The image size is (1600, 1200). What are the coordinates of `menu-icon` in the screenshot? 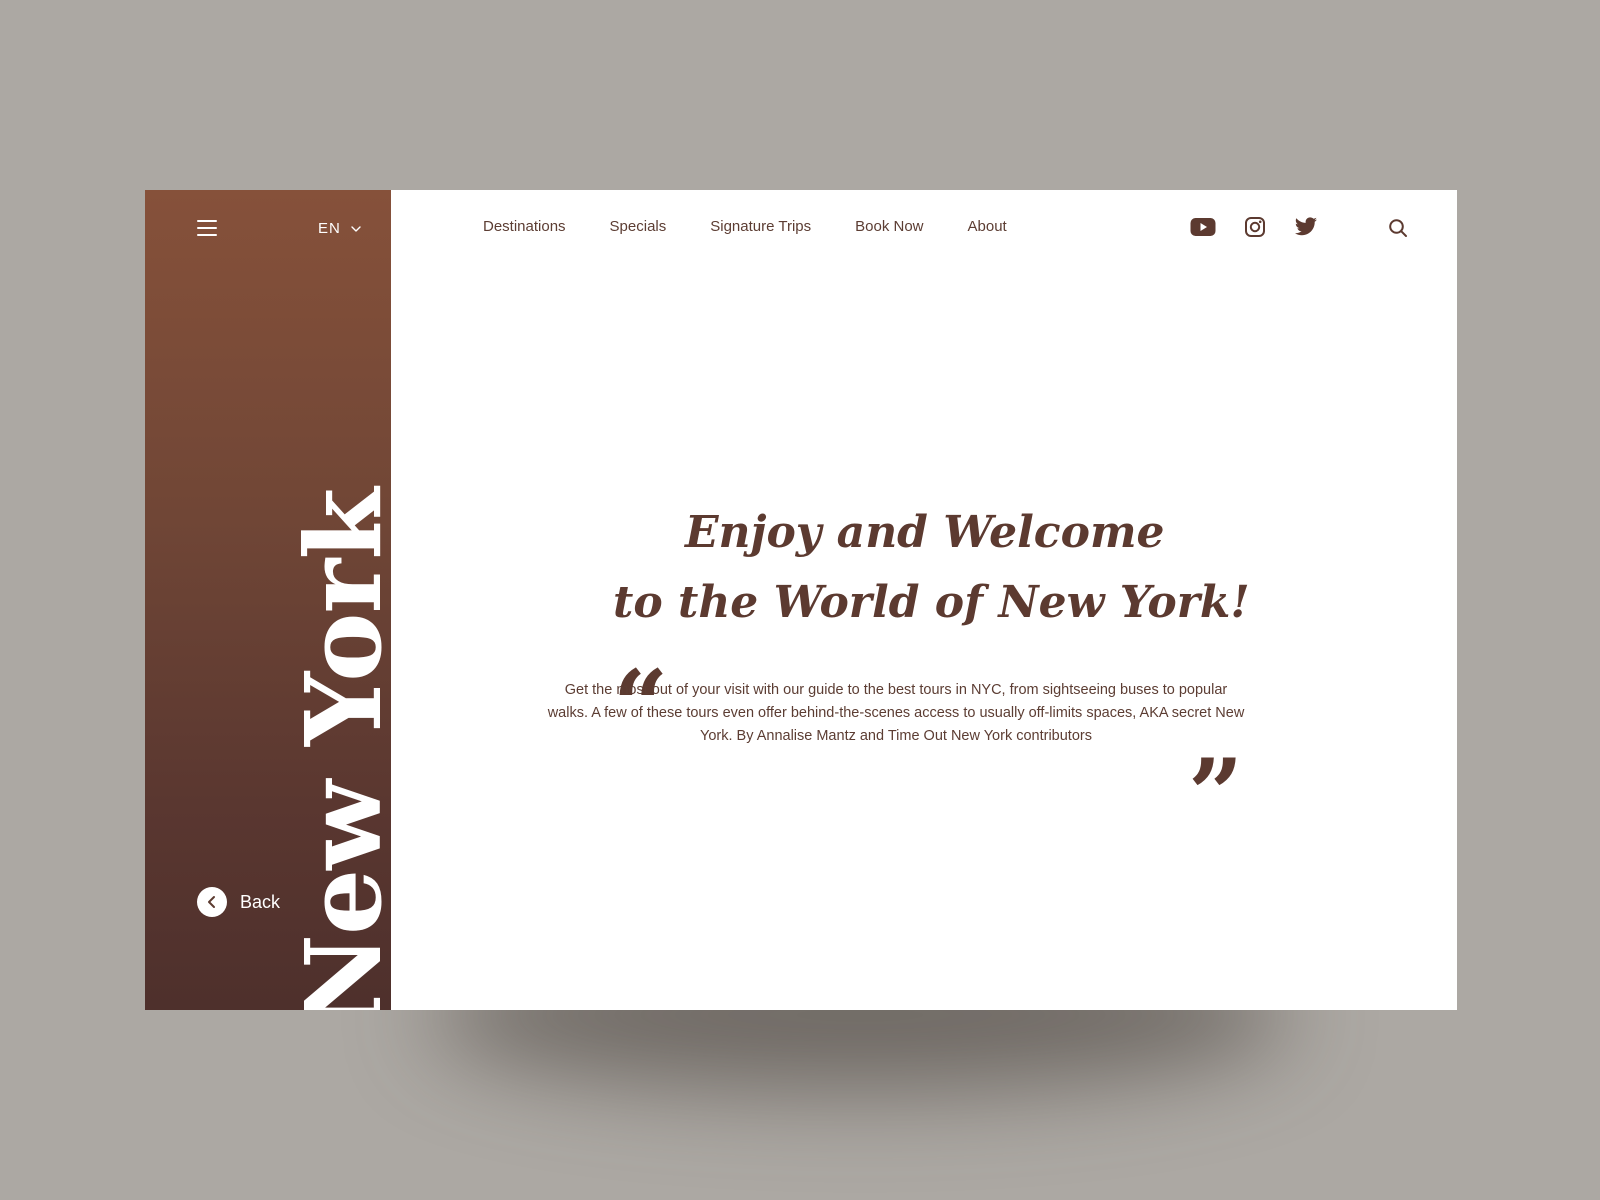 It's located at (207, 228).